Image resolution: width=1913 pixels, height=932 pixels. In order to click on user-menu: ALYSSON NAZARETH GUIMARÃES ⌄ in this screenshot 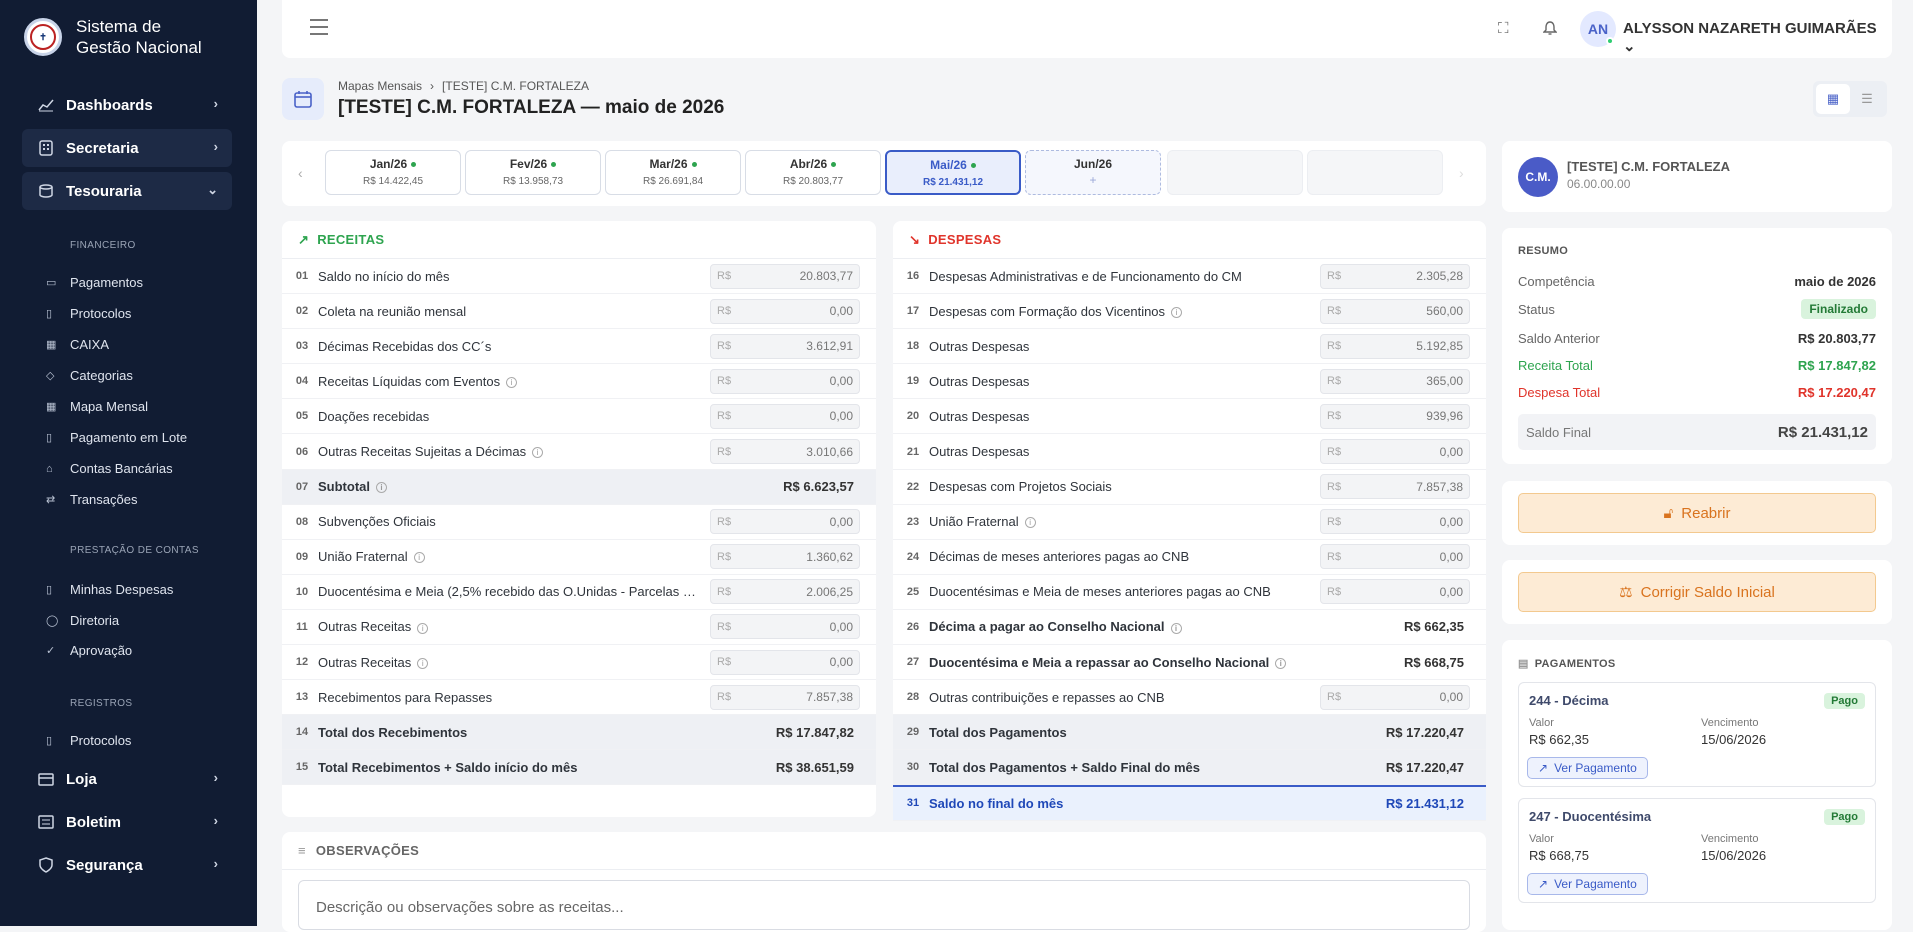, I will do `click(1757, 37)`.